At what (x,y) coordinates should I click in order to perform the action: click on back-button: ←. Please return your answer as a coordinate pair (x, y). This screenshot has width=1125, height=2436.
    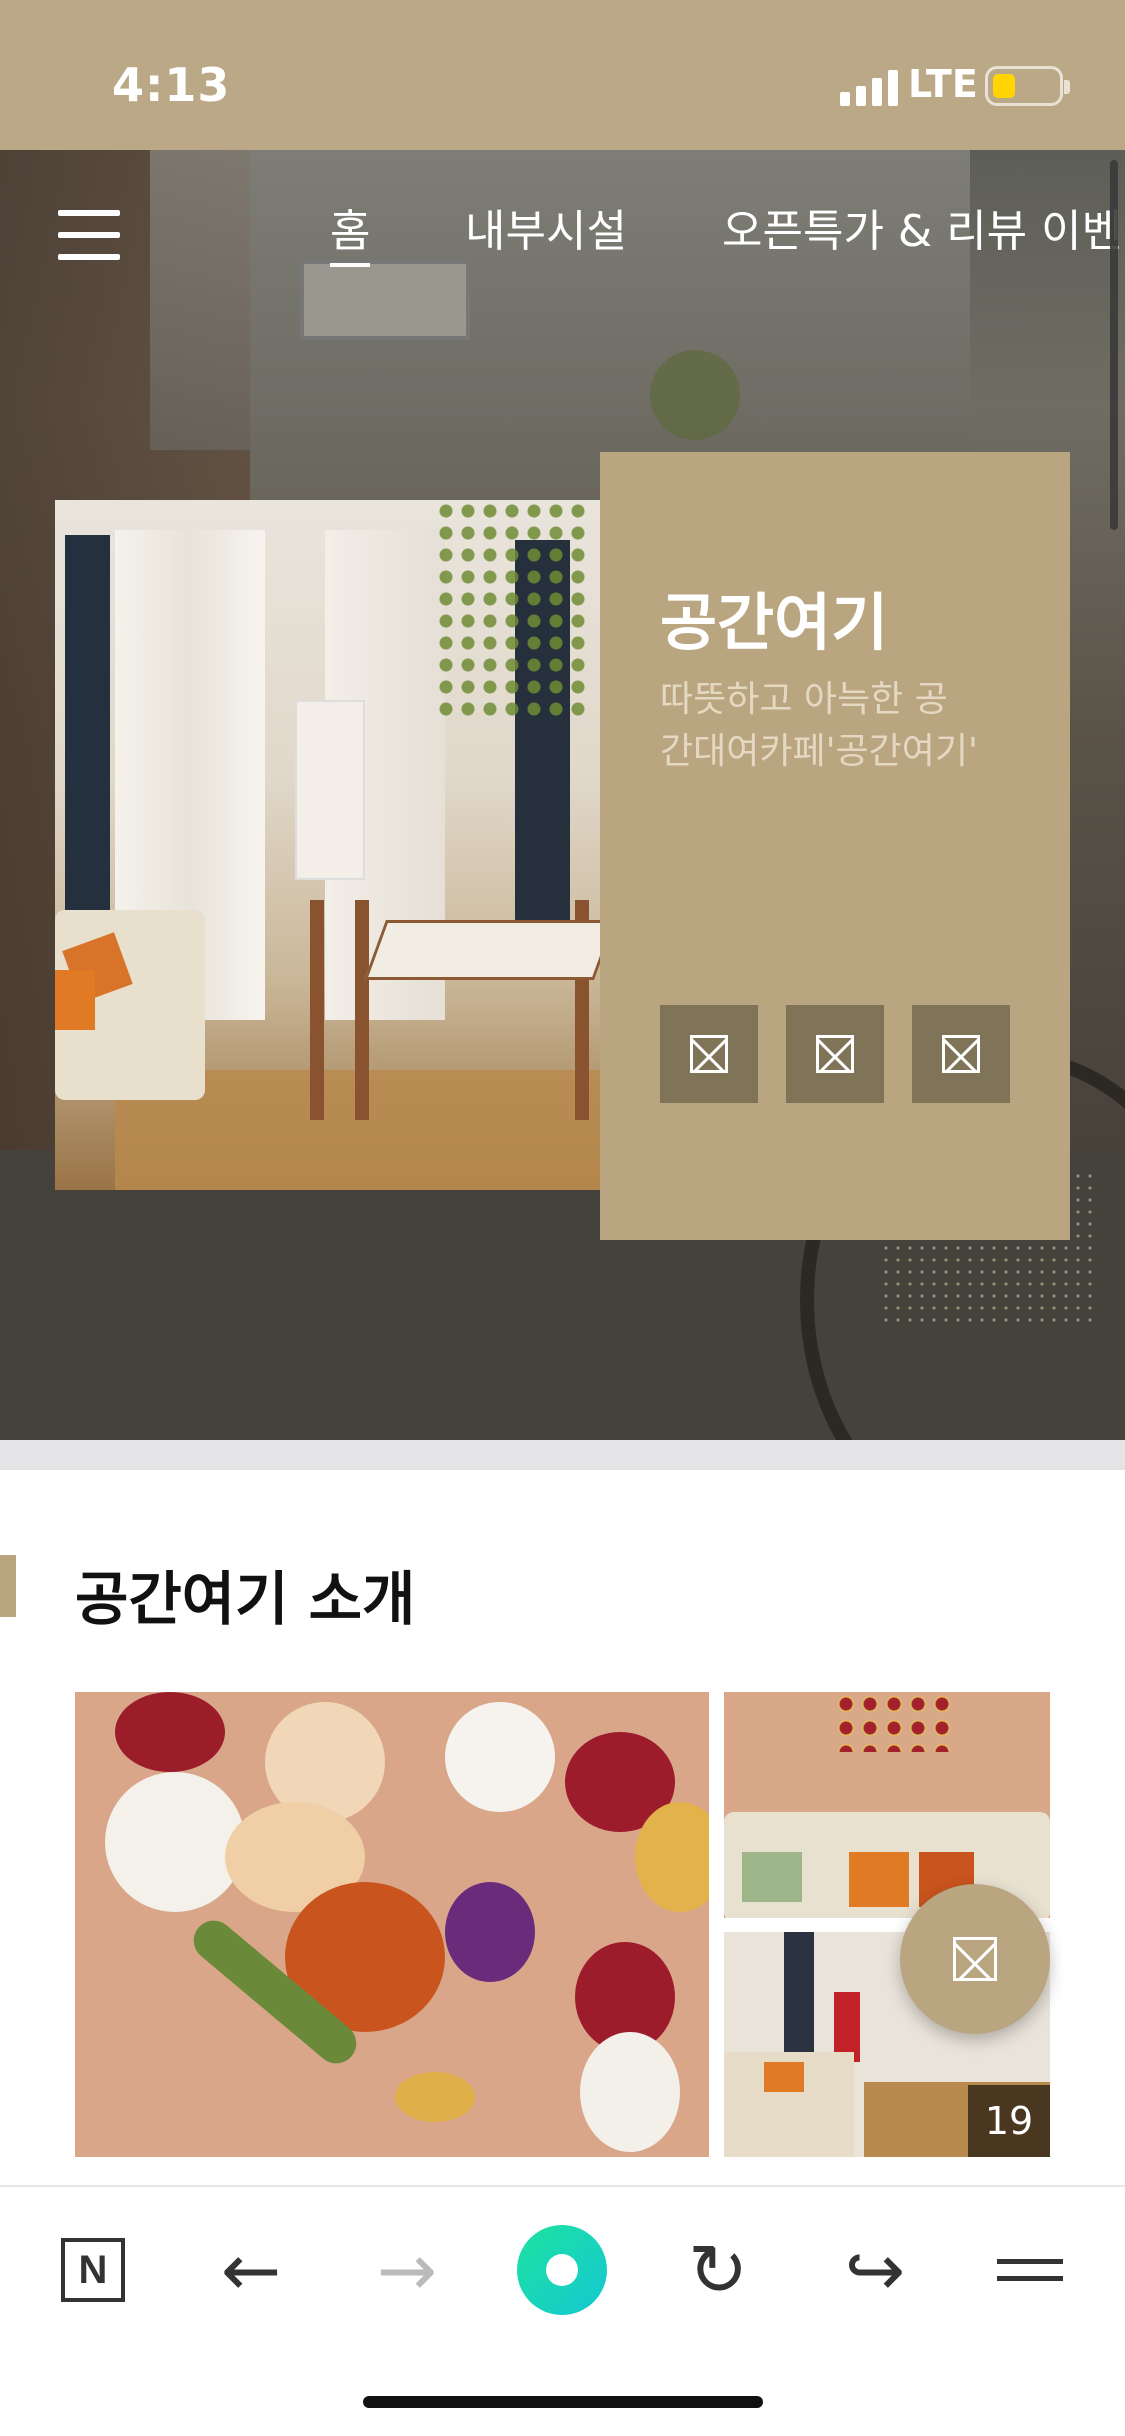
    Looking at the image, I should click on (251, 2270).